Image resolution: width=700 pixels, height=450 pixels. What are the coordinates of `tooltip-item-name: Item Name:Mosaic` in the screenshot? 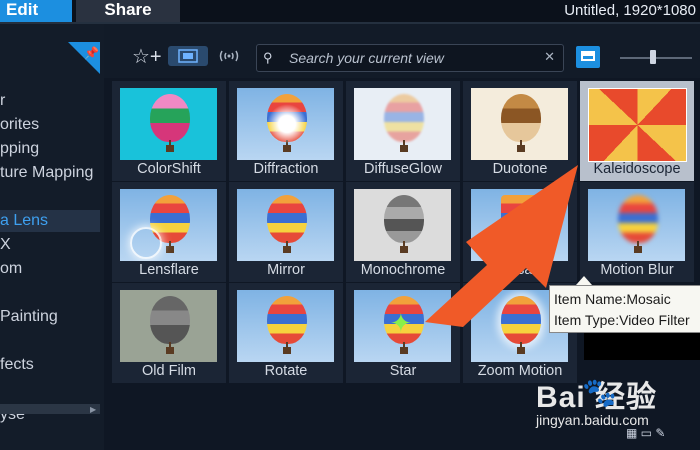 It's located at (612, 299).